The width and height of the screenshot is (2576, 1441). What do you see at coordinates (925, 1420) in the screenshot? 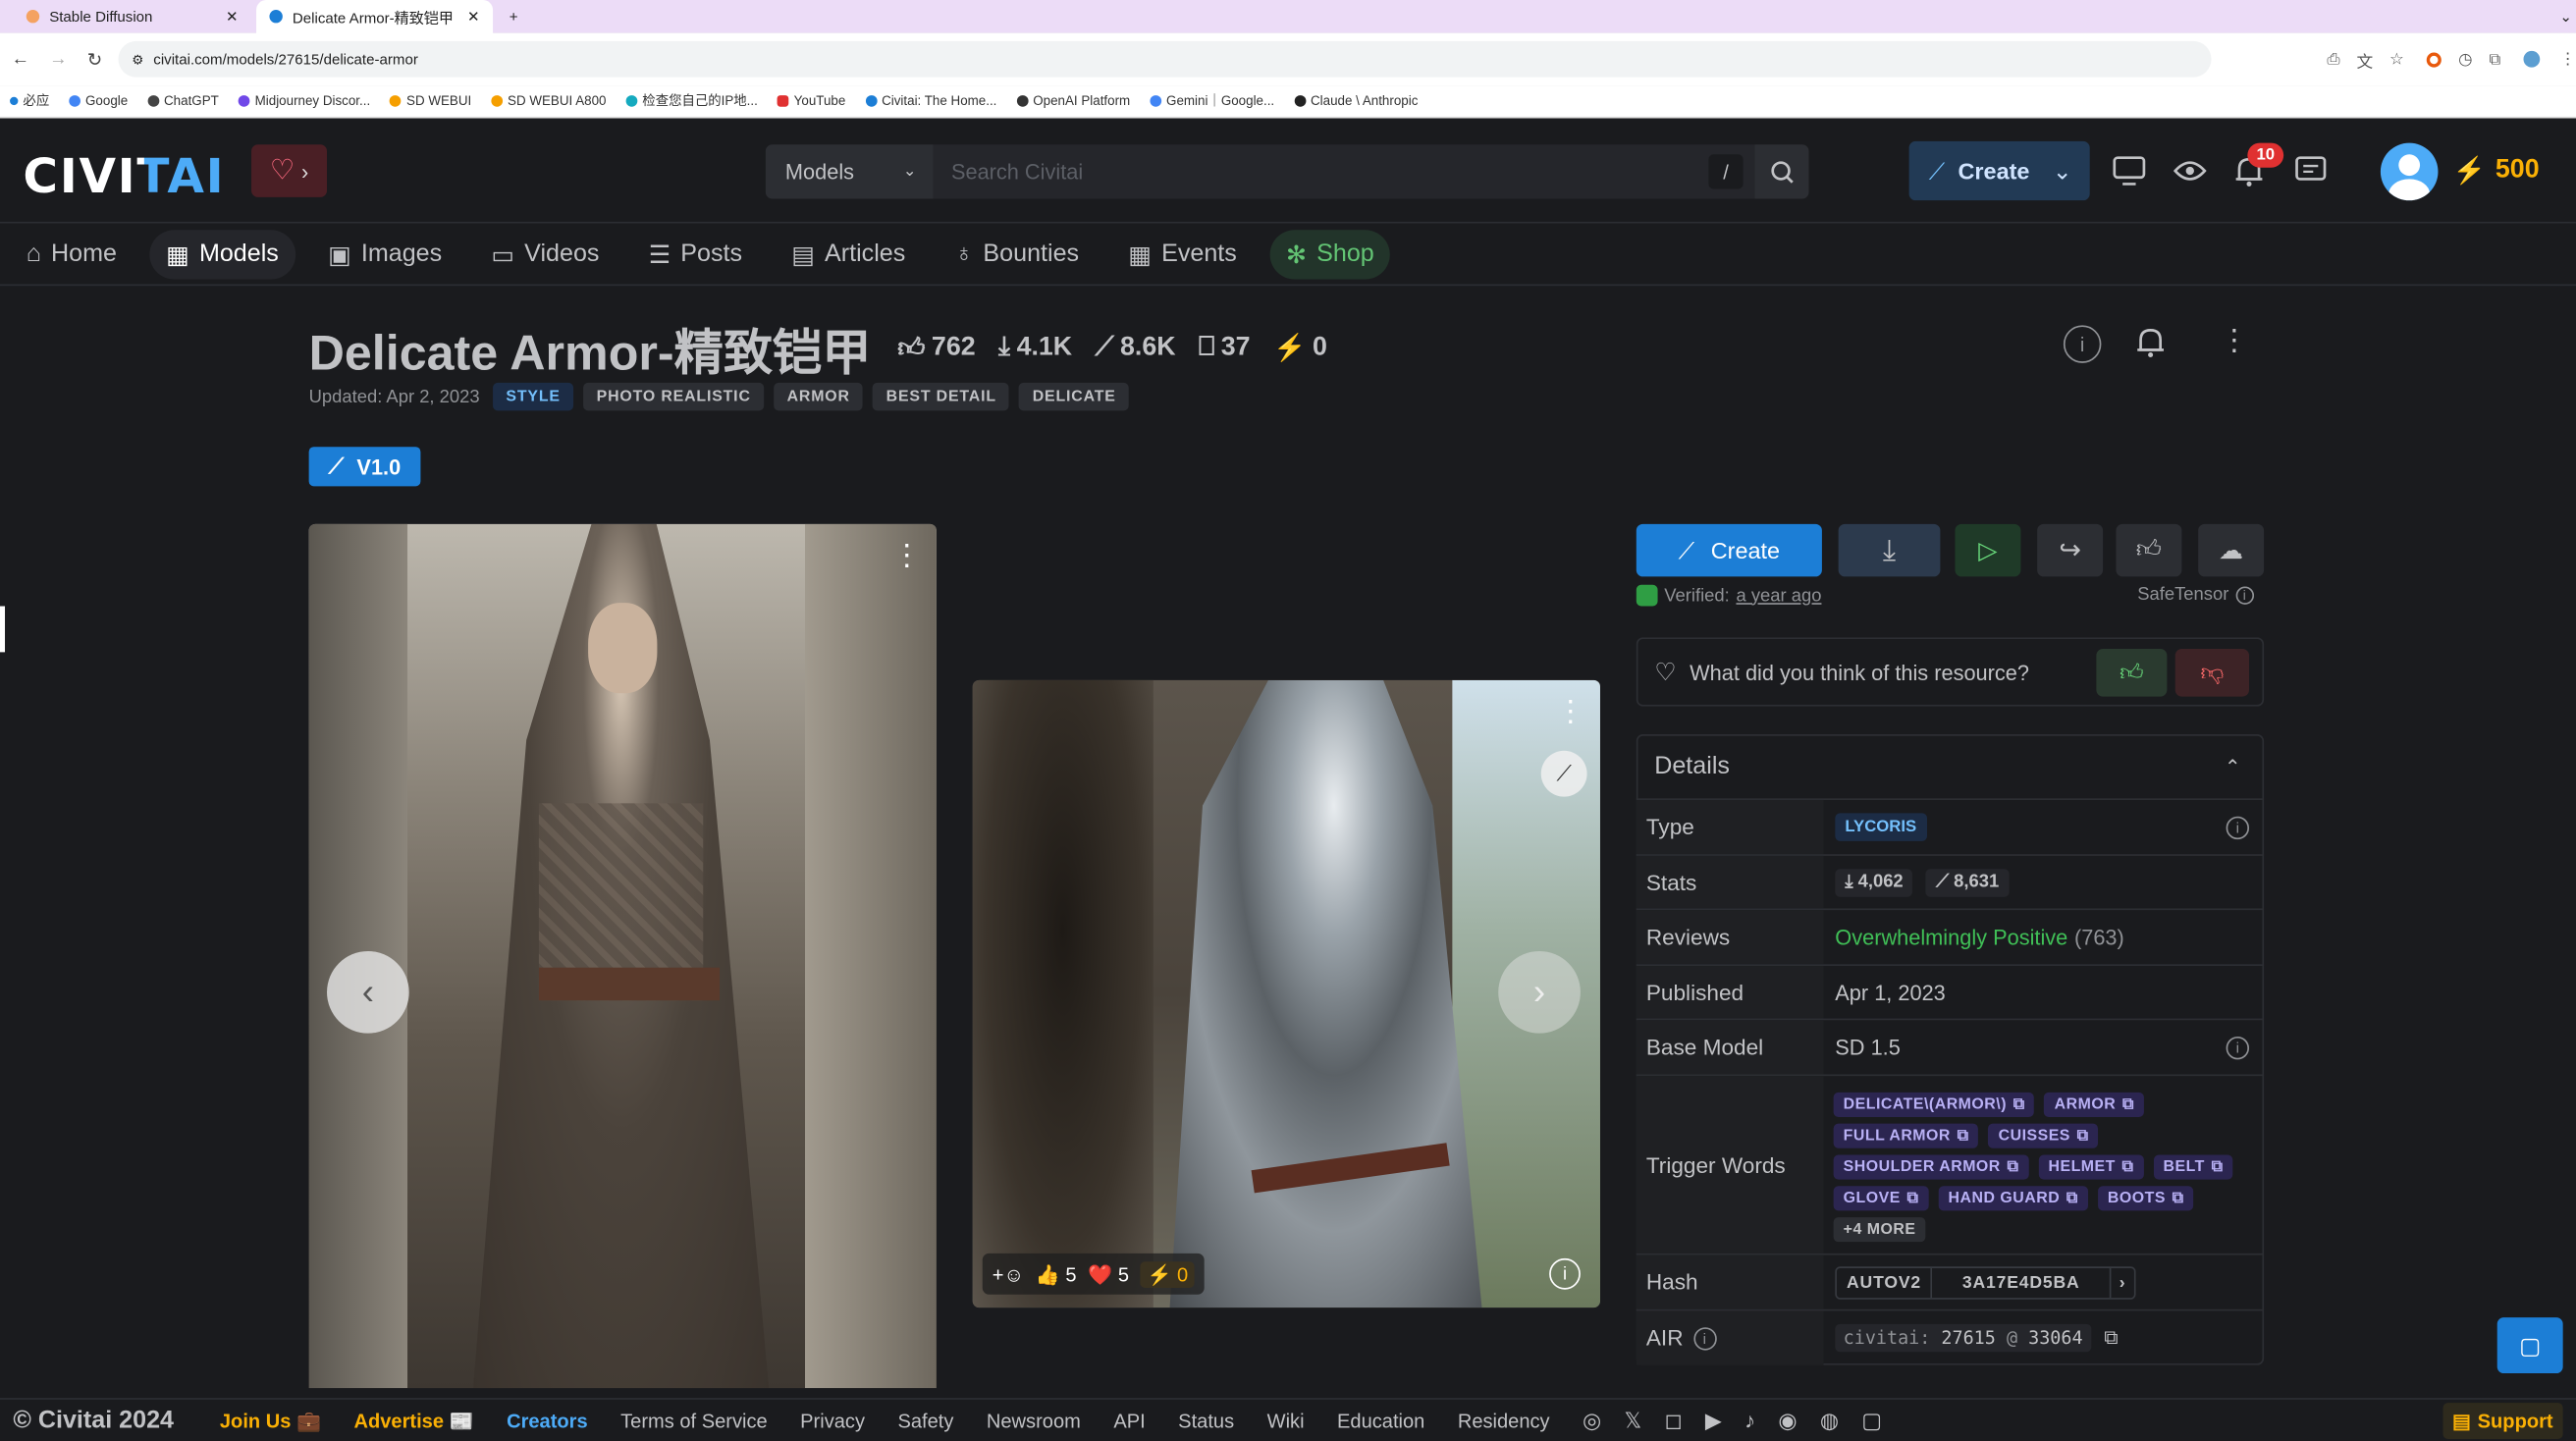
I see `footer-link: Safety` at bounding box center [925, 1420].